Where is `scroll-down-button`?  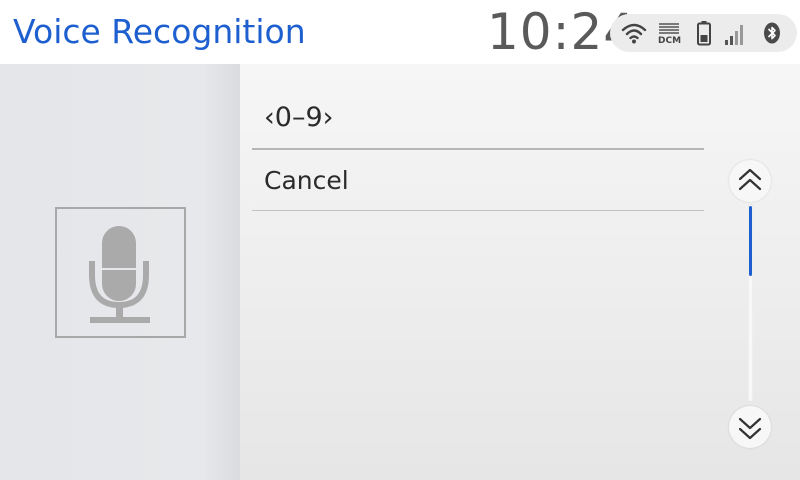 scroll-down-button is located at coordinates (750, 427).